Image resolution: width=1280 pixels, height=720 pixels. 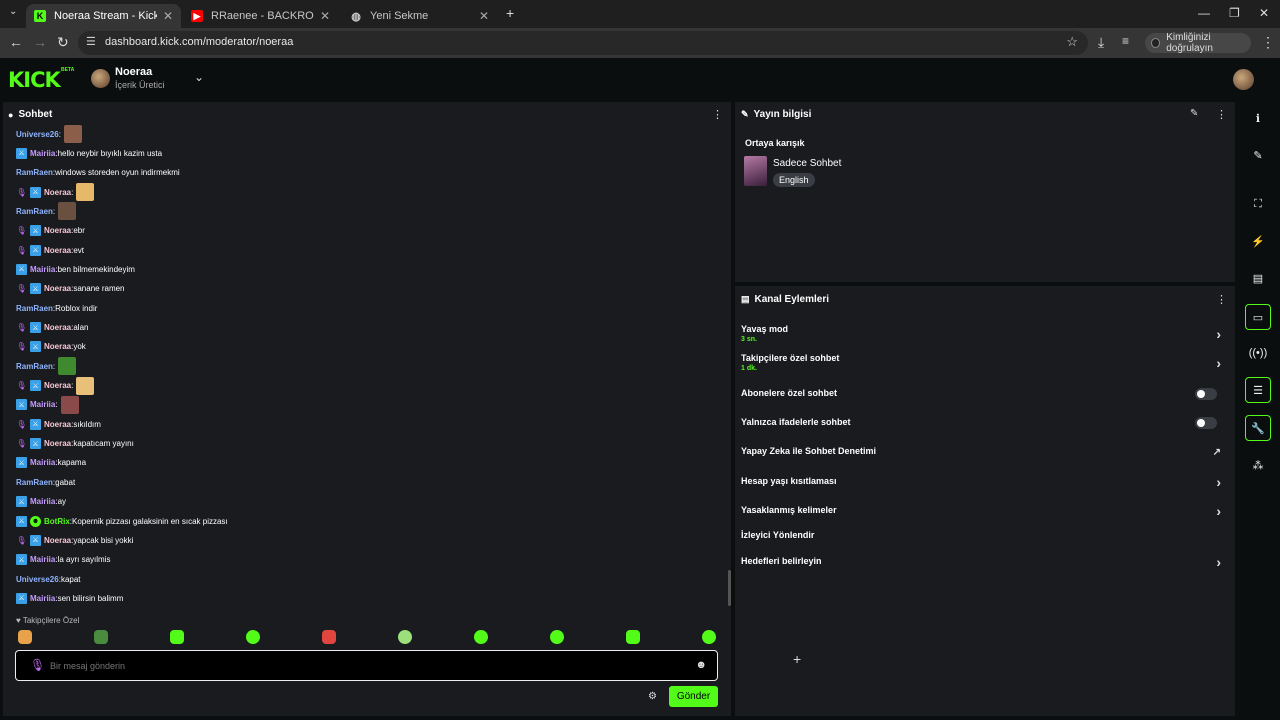 What do you see at coordinates (986, 482) in the screenshot?
I see `account-age-row: Hesap yaşı kısıtlaması ›` at bounding box center [986, 482].